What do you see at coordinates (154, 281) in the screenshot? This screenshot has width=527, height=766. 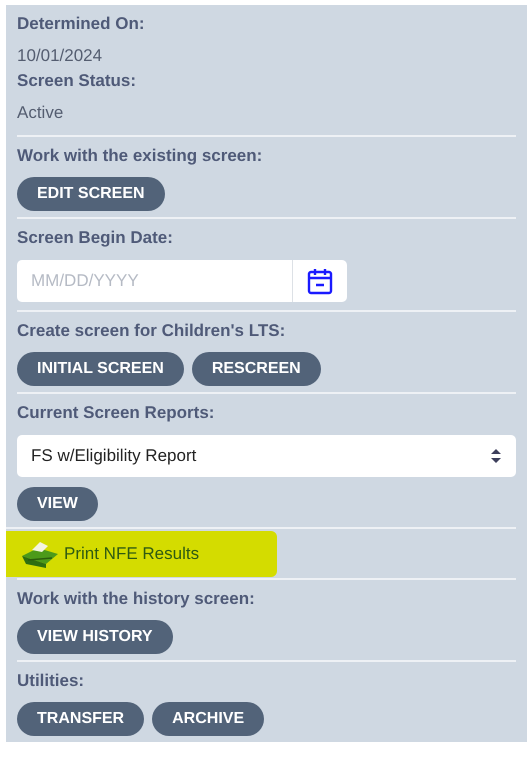 I see `date-field: MM/DD/YYYY` at bounding box center [154, 281].